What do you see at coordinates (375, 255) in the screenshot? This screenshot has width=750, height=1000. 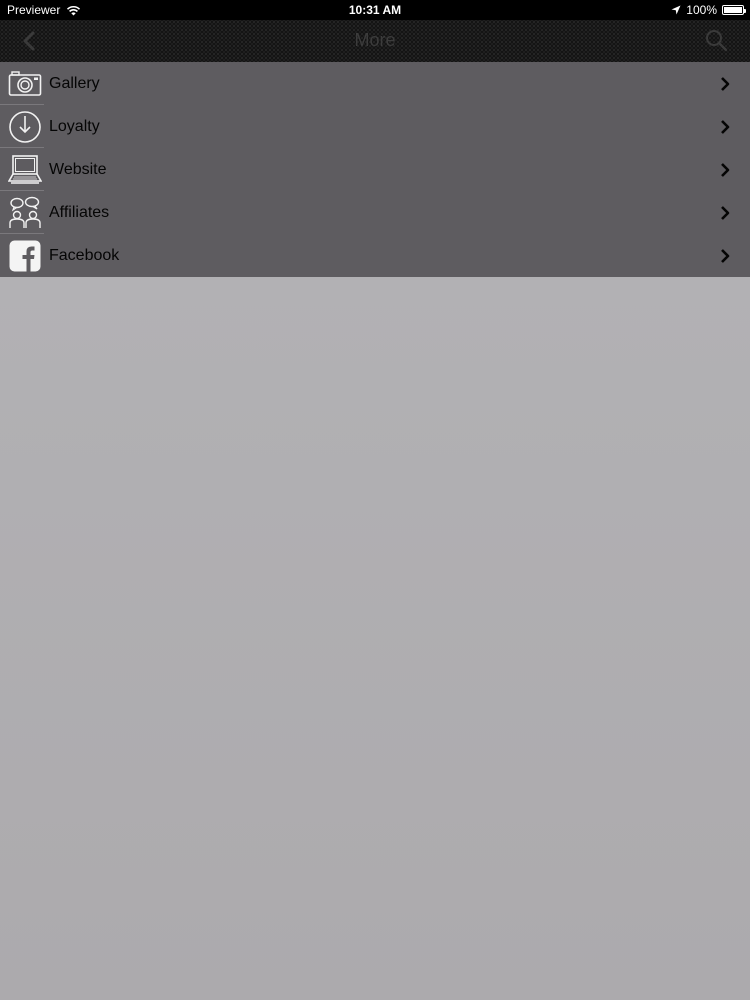 I see `menu-item-facebook: Facebook` at bounding box center [375, 255].